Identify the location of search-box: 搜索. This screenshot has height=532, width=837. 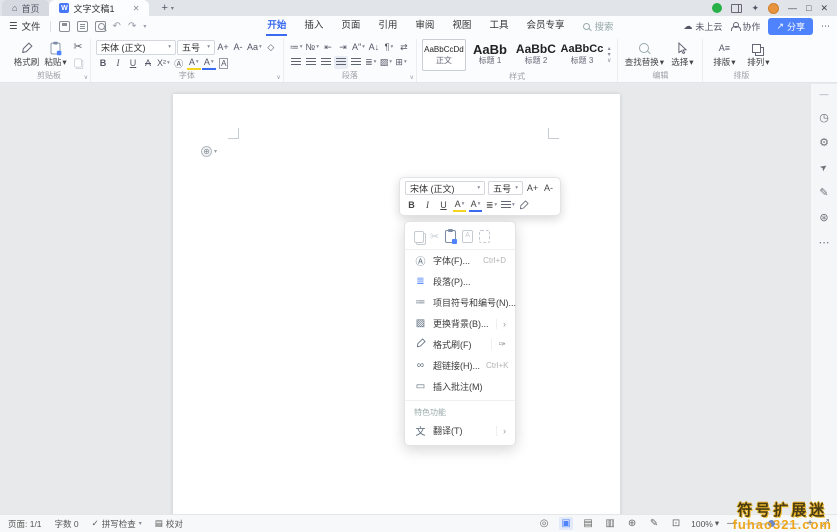
(598, 26).